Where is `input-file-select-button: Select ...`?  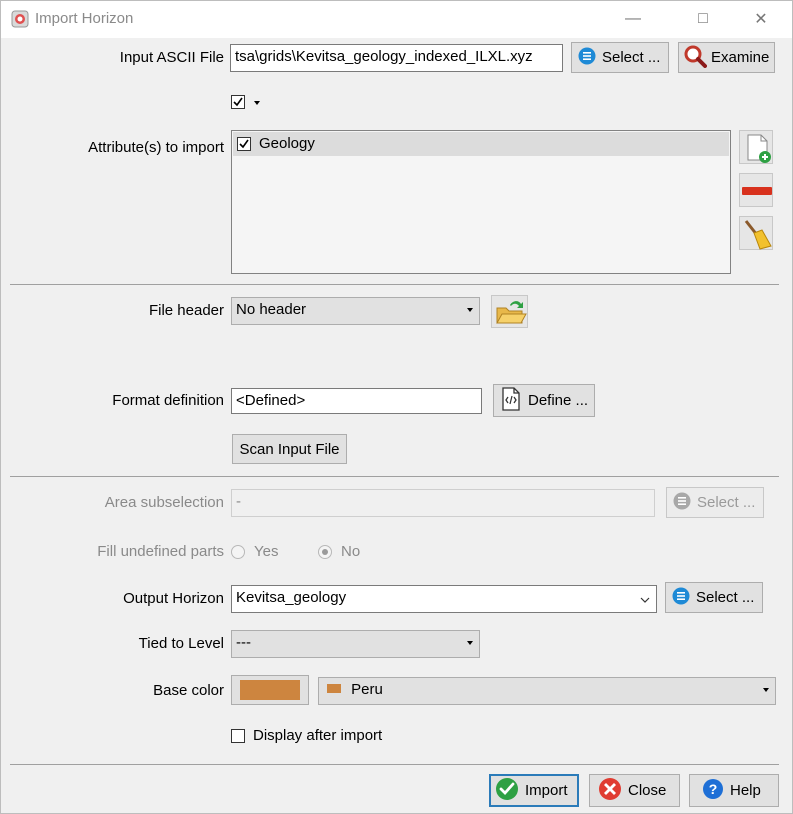 input-file-select-button: Select ... is located at coordinates (620, 57).